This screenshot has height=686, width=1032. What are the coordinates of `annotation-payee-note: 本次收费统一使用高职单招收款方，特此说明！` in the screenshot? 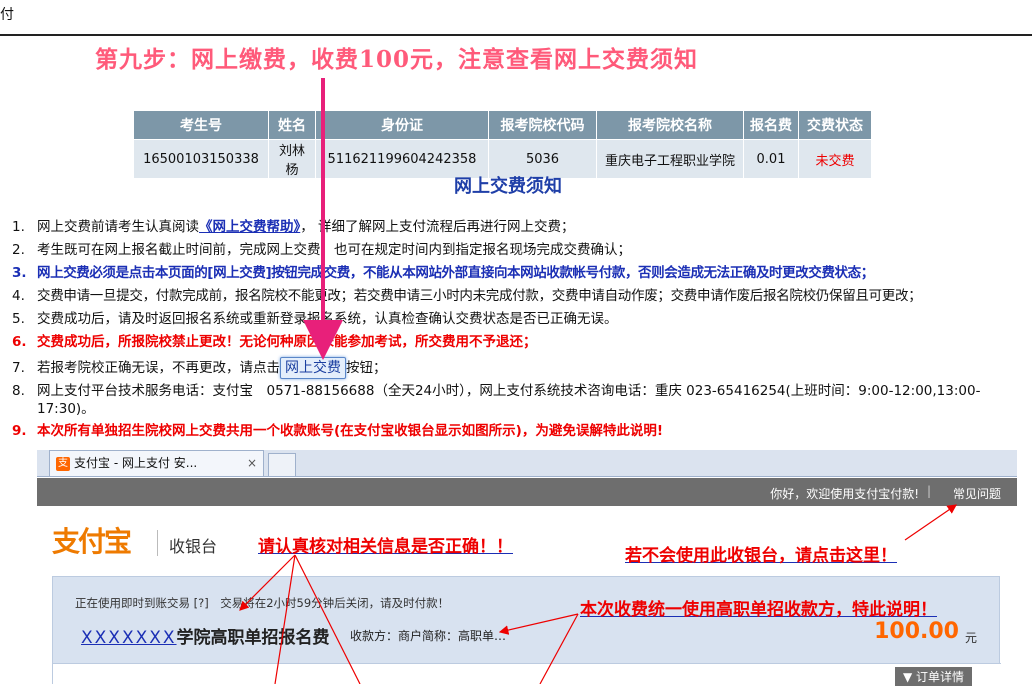 It's located at (758, 610).